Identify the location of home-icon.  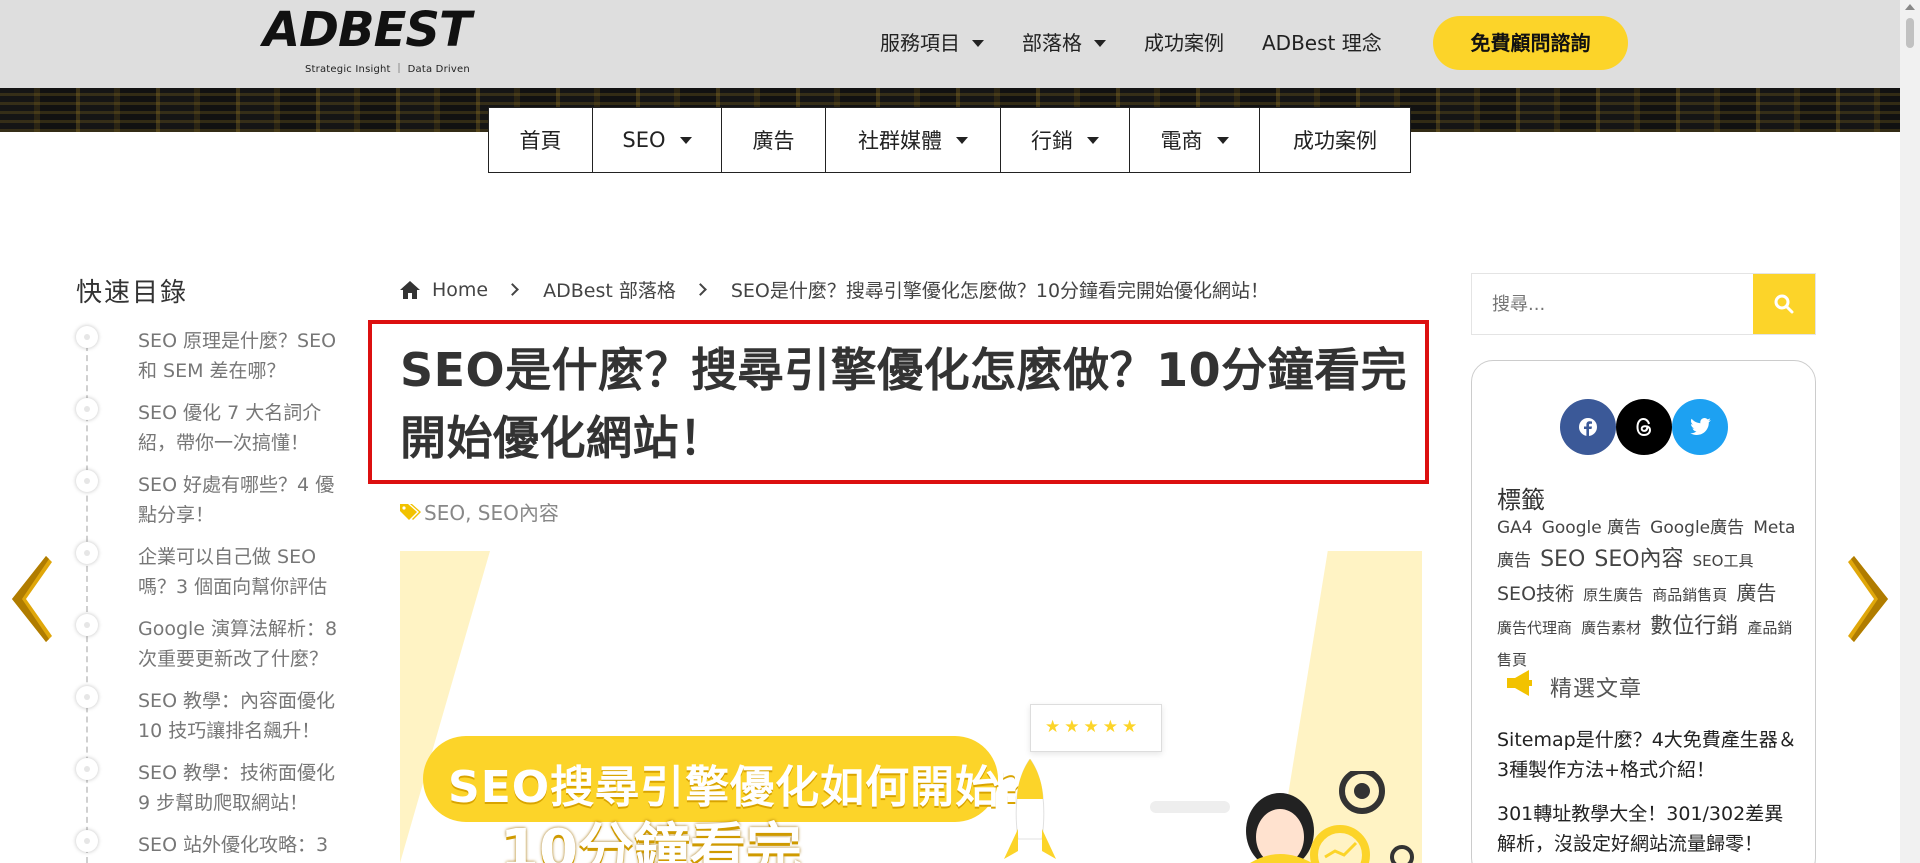
(410, 289).